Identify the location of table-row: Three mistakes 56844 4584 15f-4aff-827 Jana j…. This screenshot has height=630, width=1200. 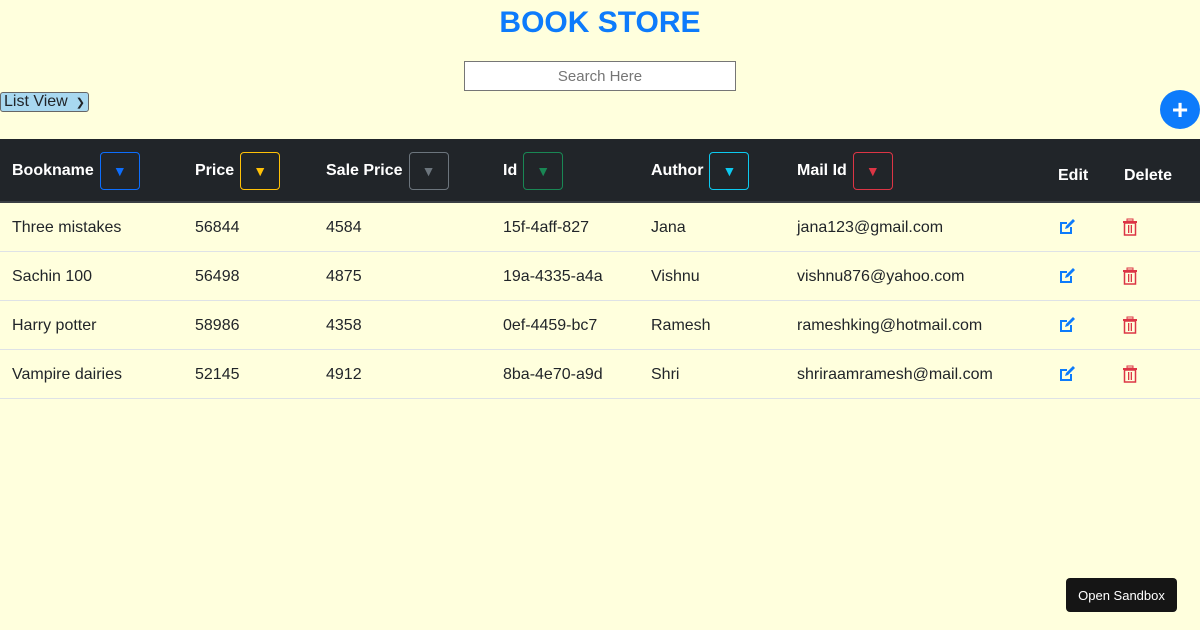
(600, 227).